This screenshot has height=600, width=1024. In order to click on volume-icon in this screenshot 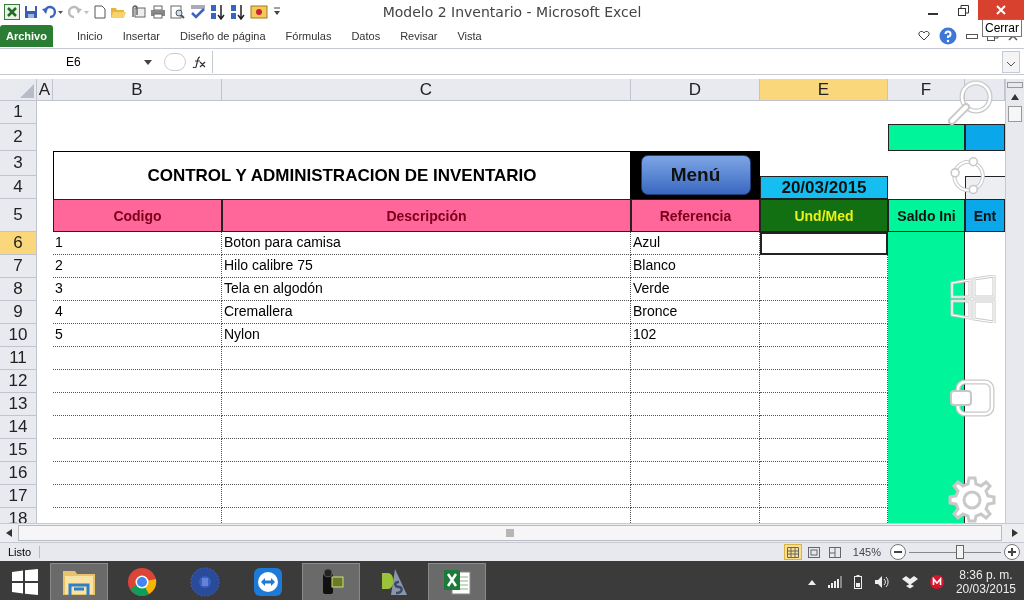, I will do `click(881, 582)`.